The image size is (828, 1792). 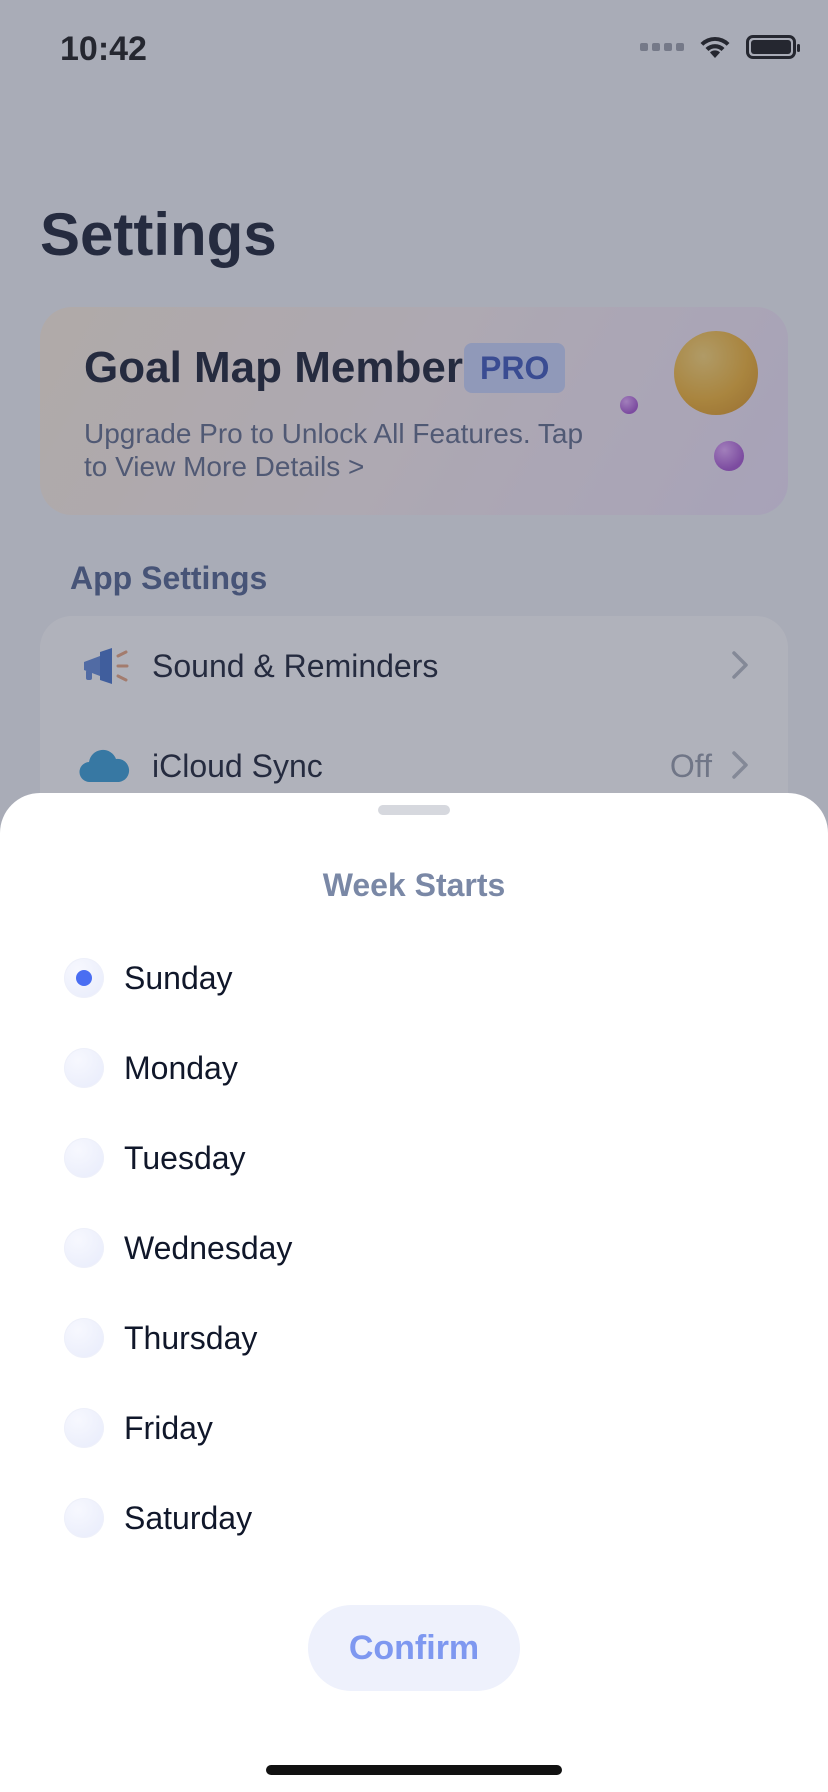 What do you see at coordinates (185, 1158) in the screenshot?
I see `option-label: Tuesday` at bounding box center [185, 1158].